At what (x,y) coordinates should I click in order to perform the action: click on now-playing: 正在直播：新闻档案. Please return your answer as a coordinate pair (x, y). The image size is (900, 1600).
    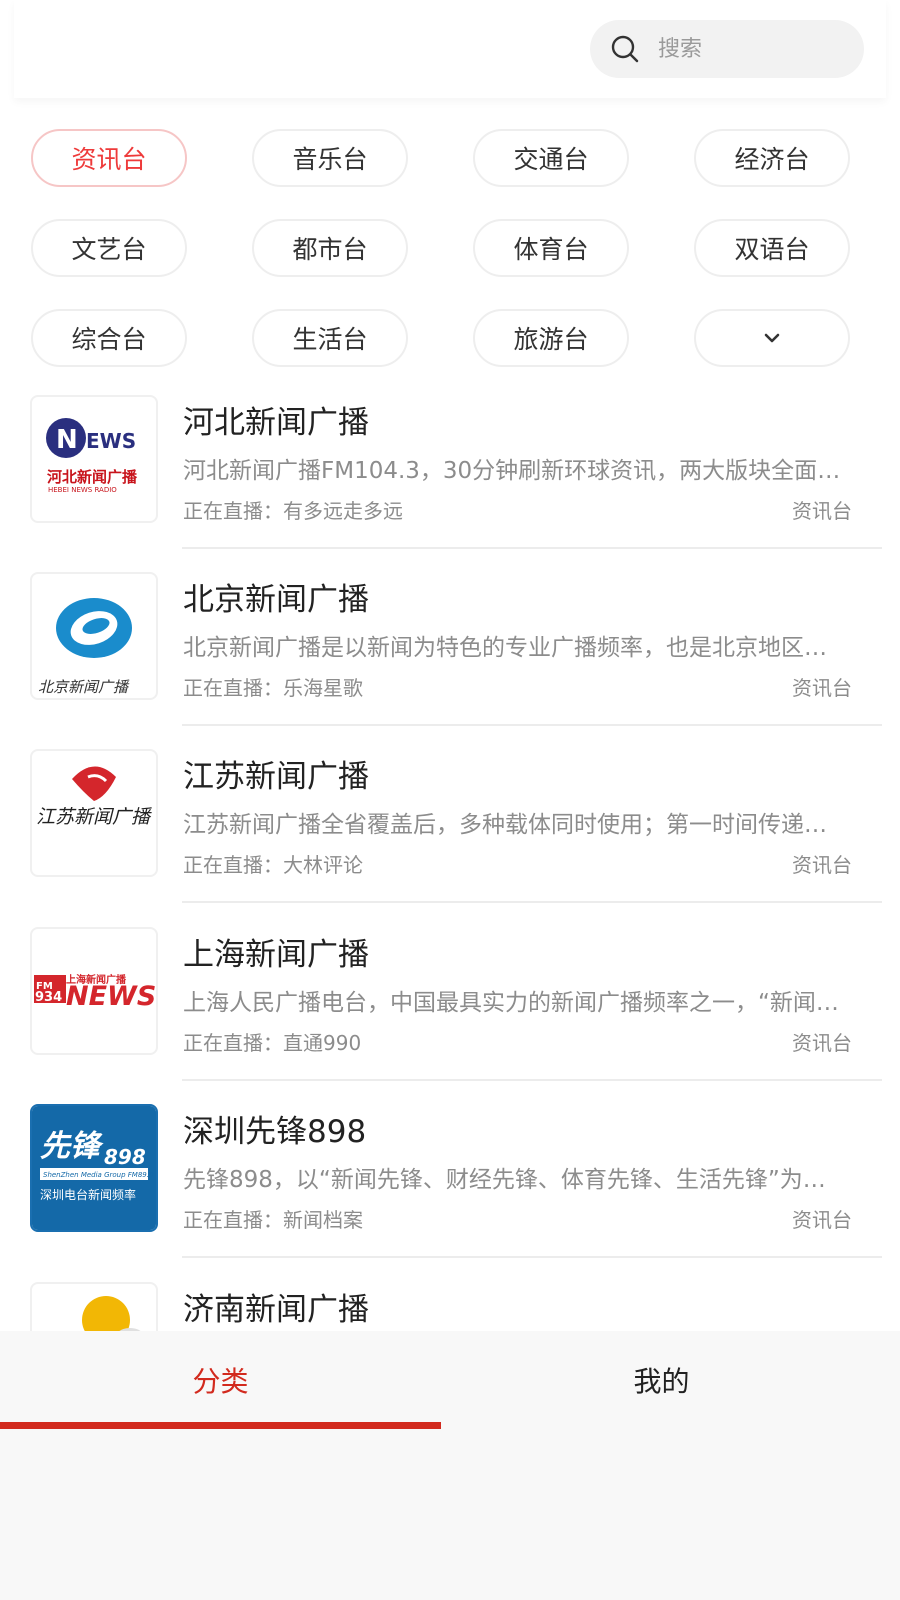
    Looking at the image, I should click on (273, 1220).